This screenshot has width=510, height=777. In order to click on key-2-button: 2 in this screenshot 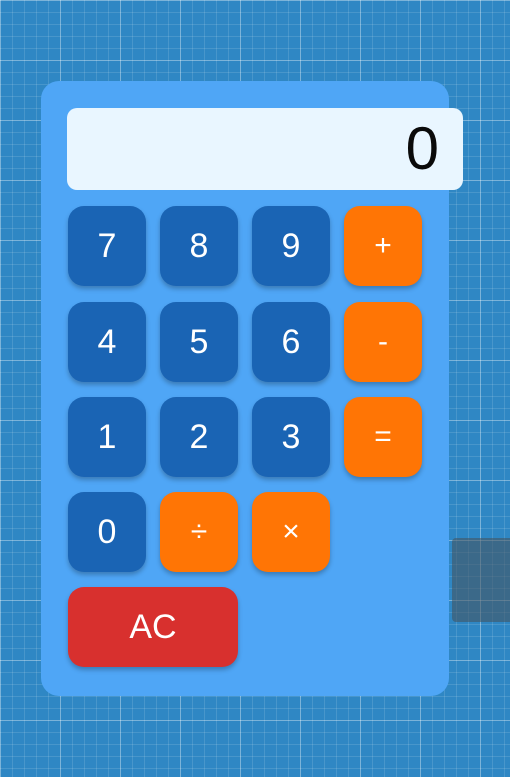, I will do `click(199, 437)`.